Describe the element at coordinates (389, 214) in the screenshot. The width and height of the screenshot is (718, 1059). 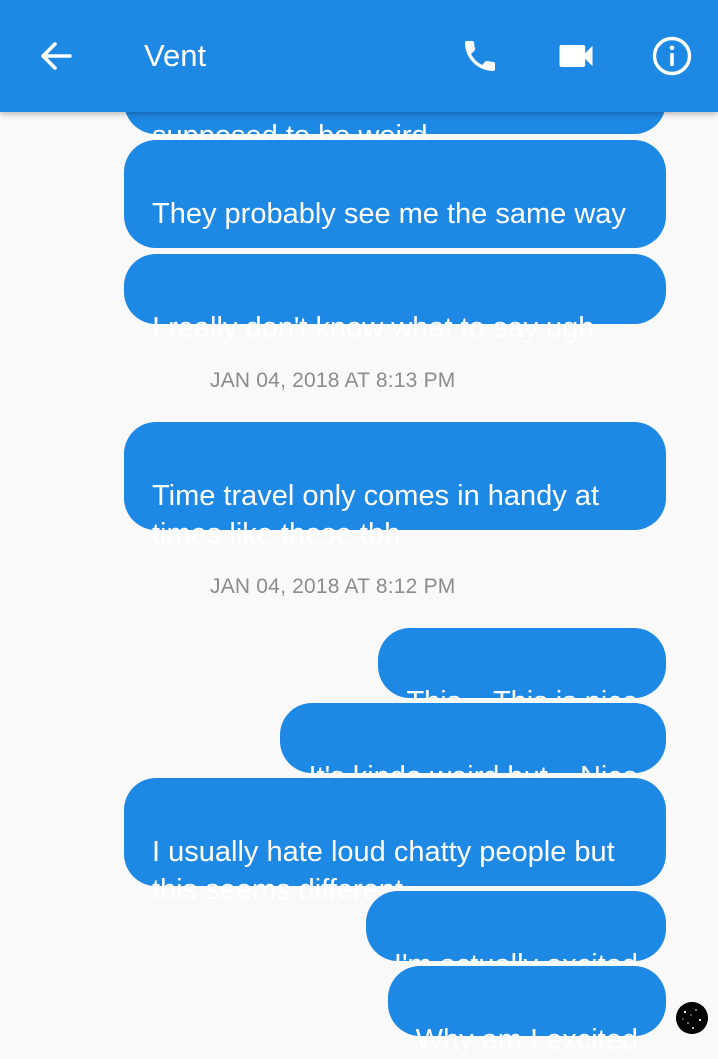
I see `message-text: They probably see me the same way` at that location.